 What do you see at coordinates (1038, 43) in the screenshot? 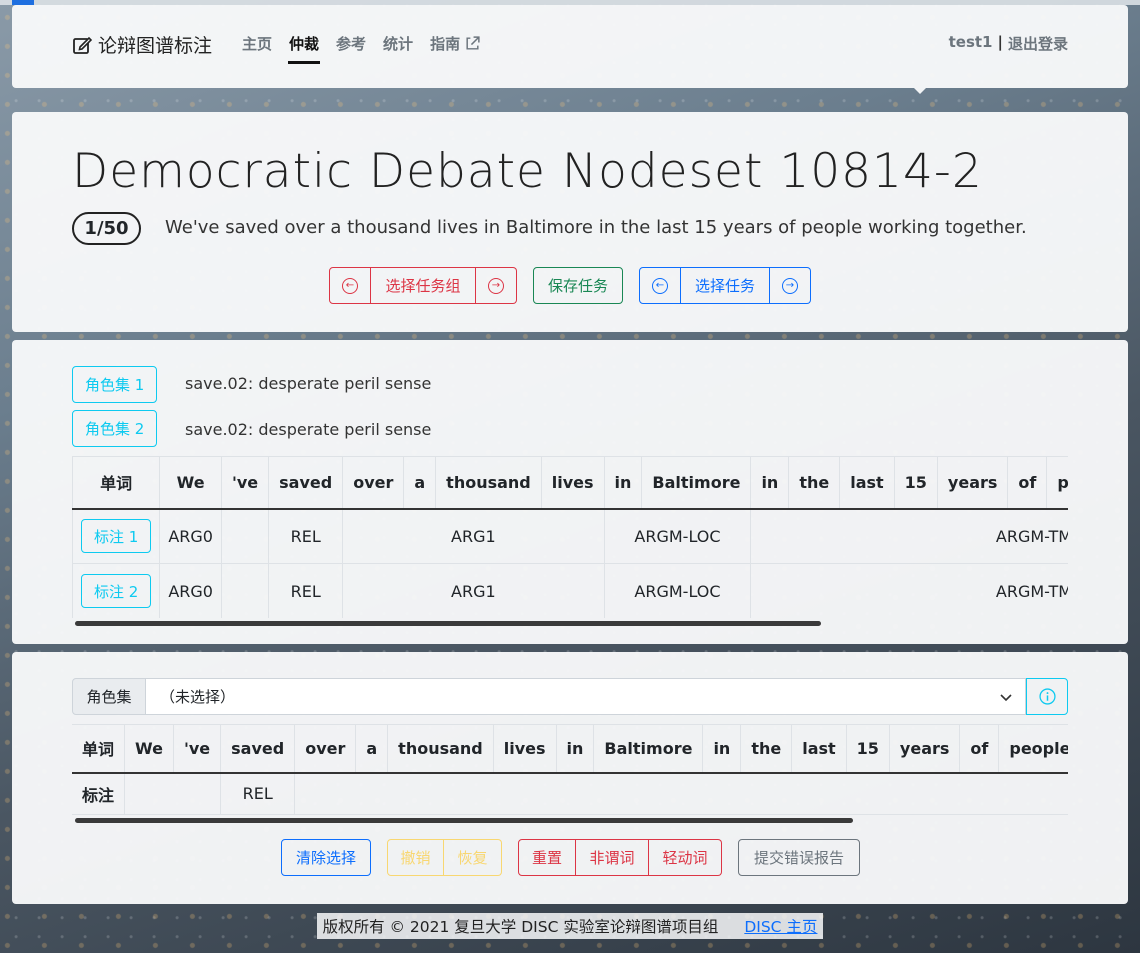
I see `logout-link: 退出登录` at bounding box center [1038, 43].